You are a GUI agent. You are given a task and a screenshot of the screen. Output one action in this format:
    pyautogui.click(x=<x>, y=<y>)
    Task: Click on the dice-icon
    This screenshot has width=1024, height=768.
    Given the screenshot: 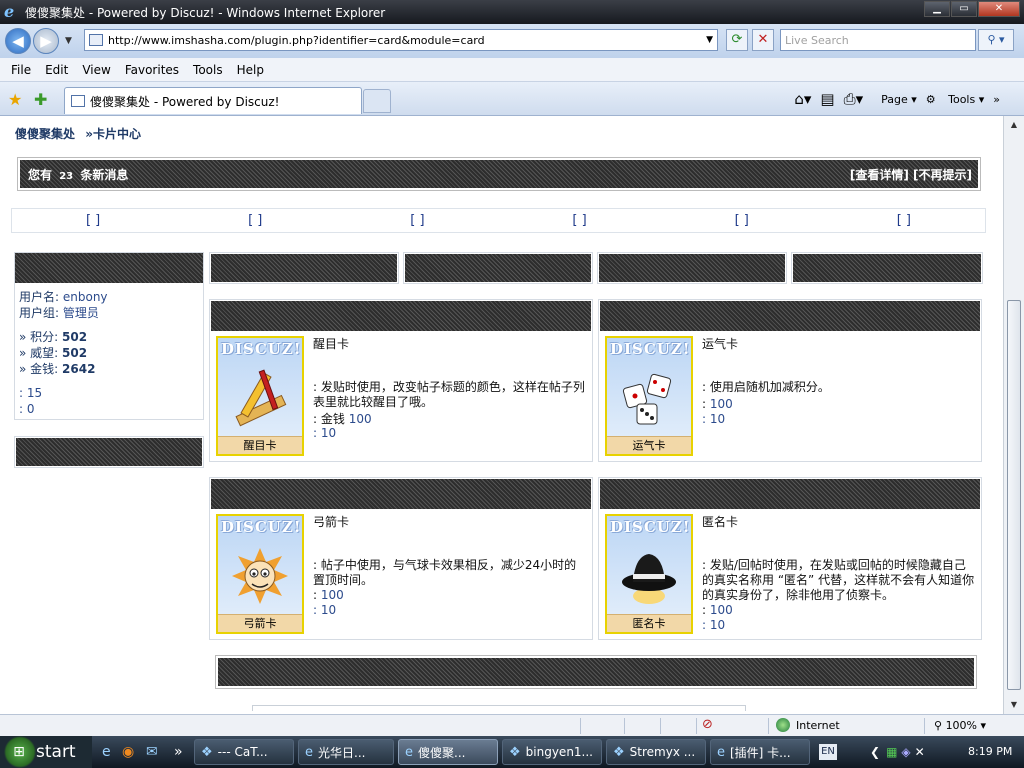 What is the action you would take?
    pyautogui.click(x=647, y=399)
    